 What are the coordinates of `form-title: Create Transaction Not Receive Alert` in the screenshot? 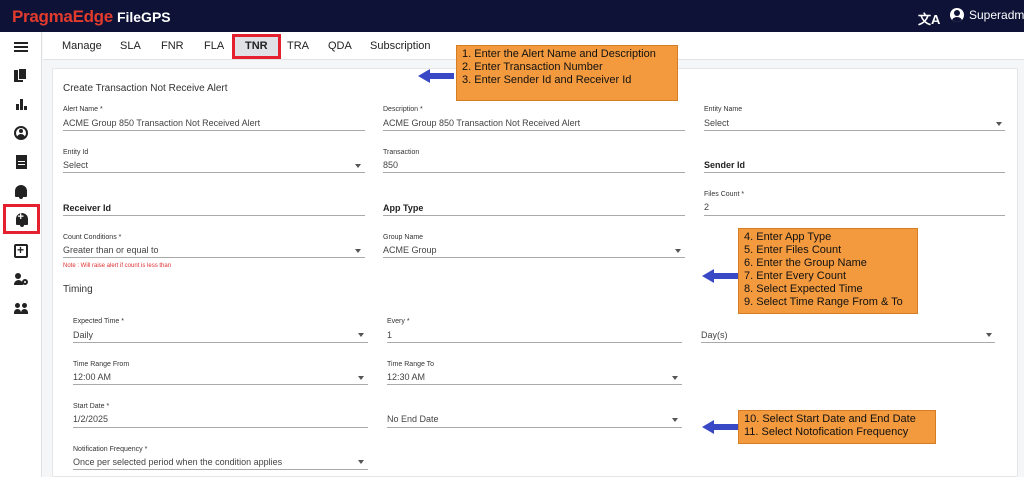 It's located at (145, 88).